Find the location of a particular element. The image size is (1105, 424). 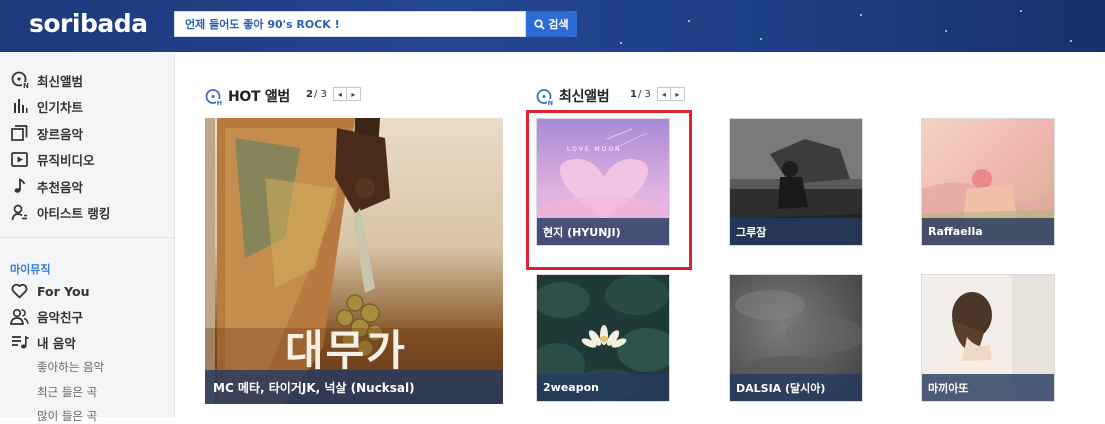

sidebar-item-label: 최신앨범 is located at coordinates (60, 81).